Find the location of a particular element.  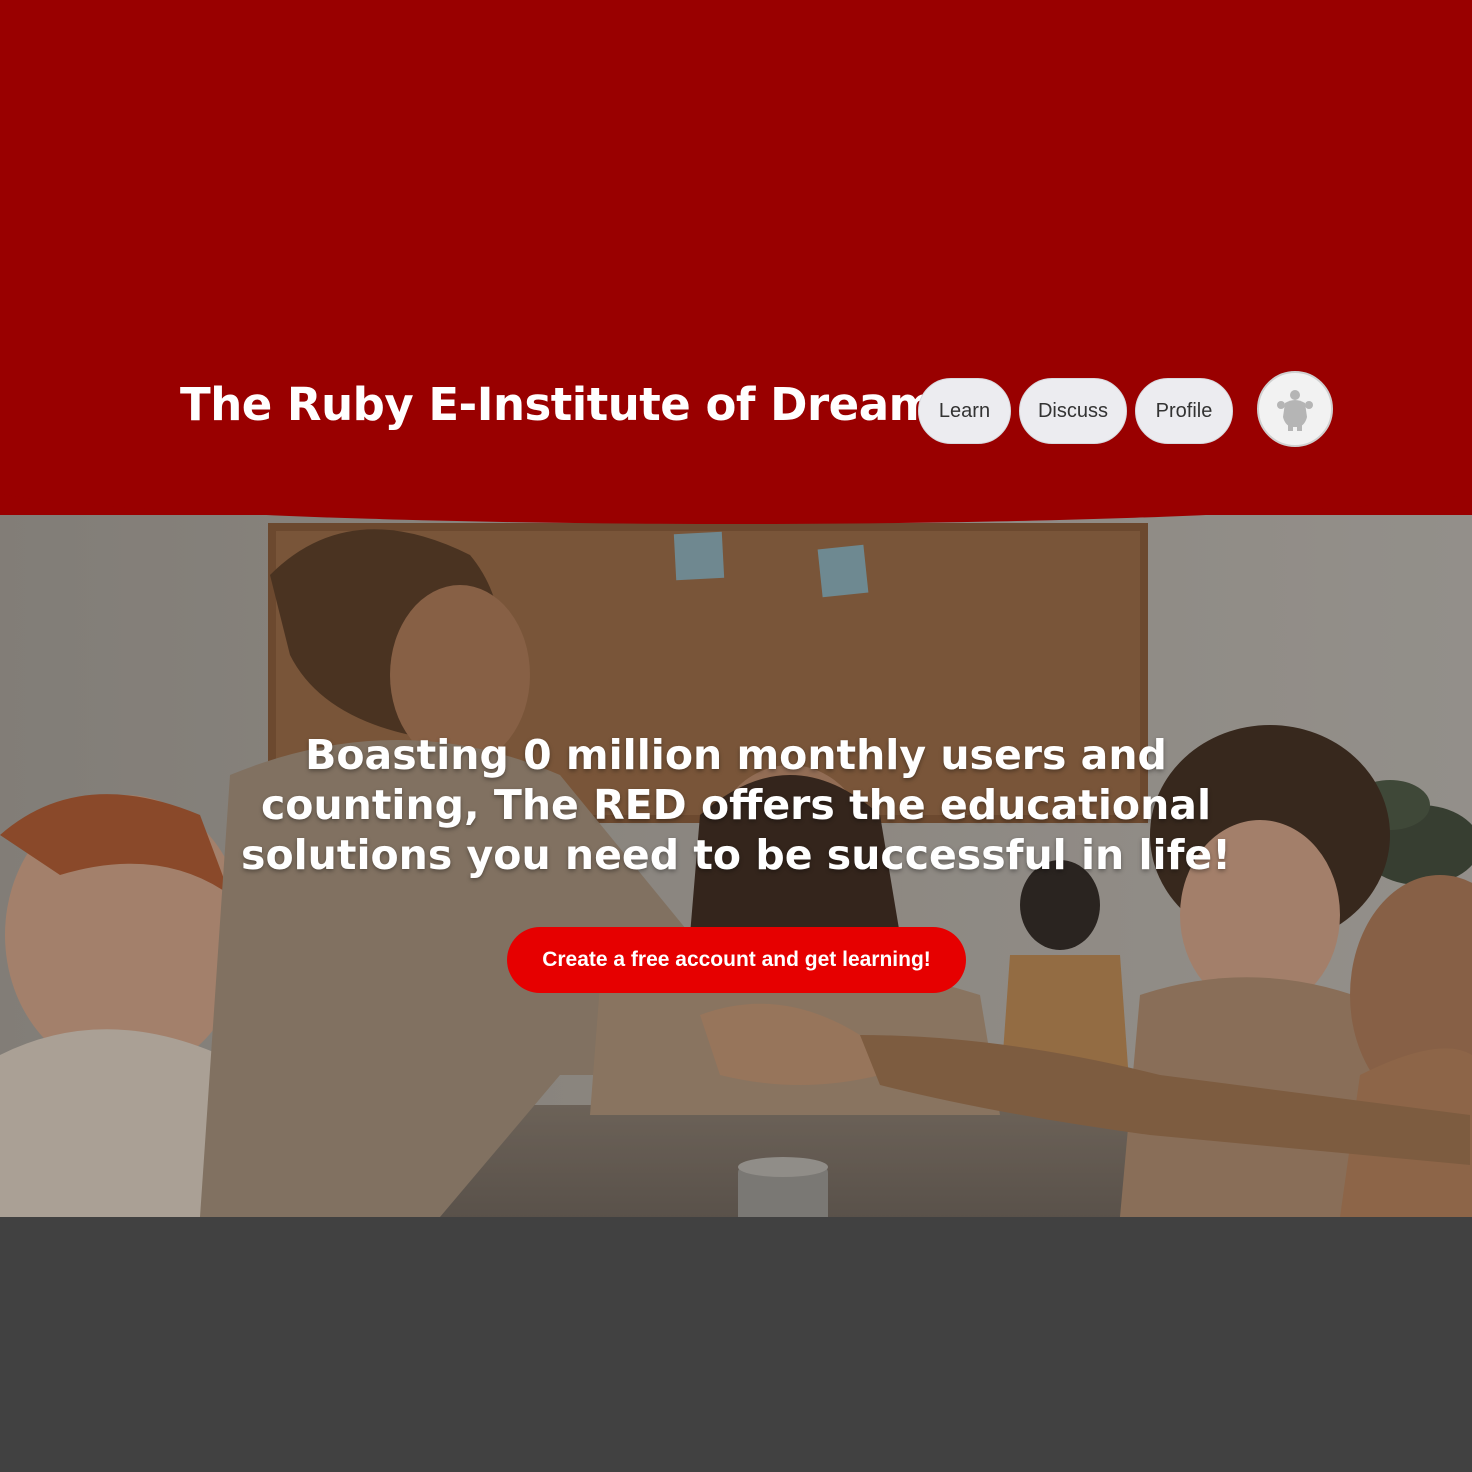

main-nav: Learn Discuss Profile is located at coordinates (1125, 409).